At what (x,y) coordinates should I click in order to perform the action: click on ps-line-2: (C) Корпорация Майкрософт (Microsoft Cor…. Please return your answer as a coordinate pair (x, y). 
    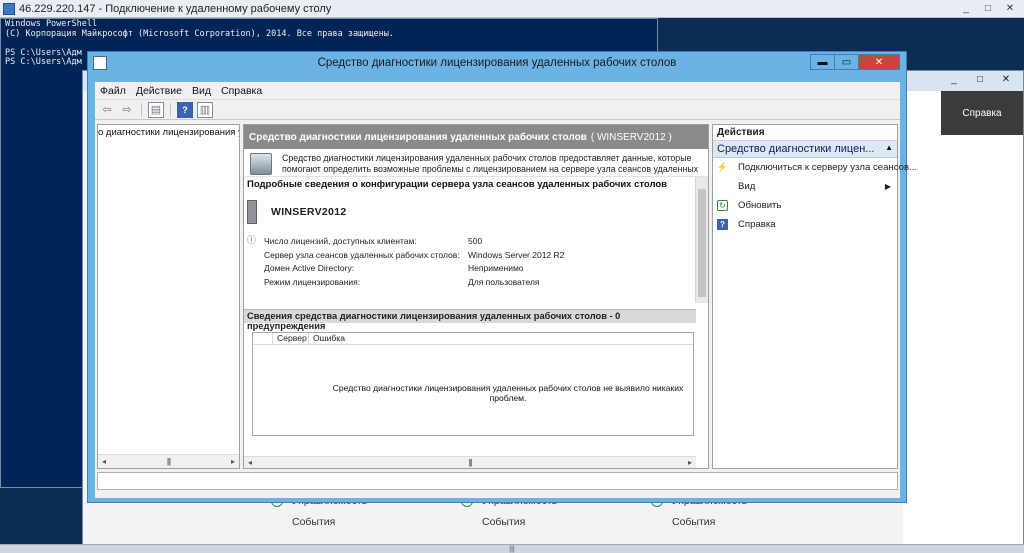
    Looking at the image, I should click on (199, 33).